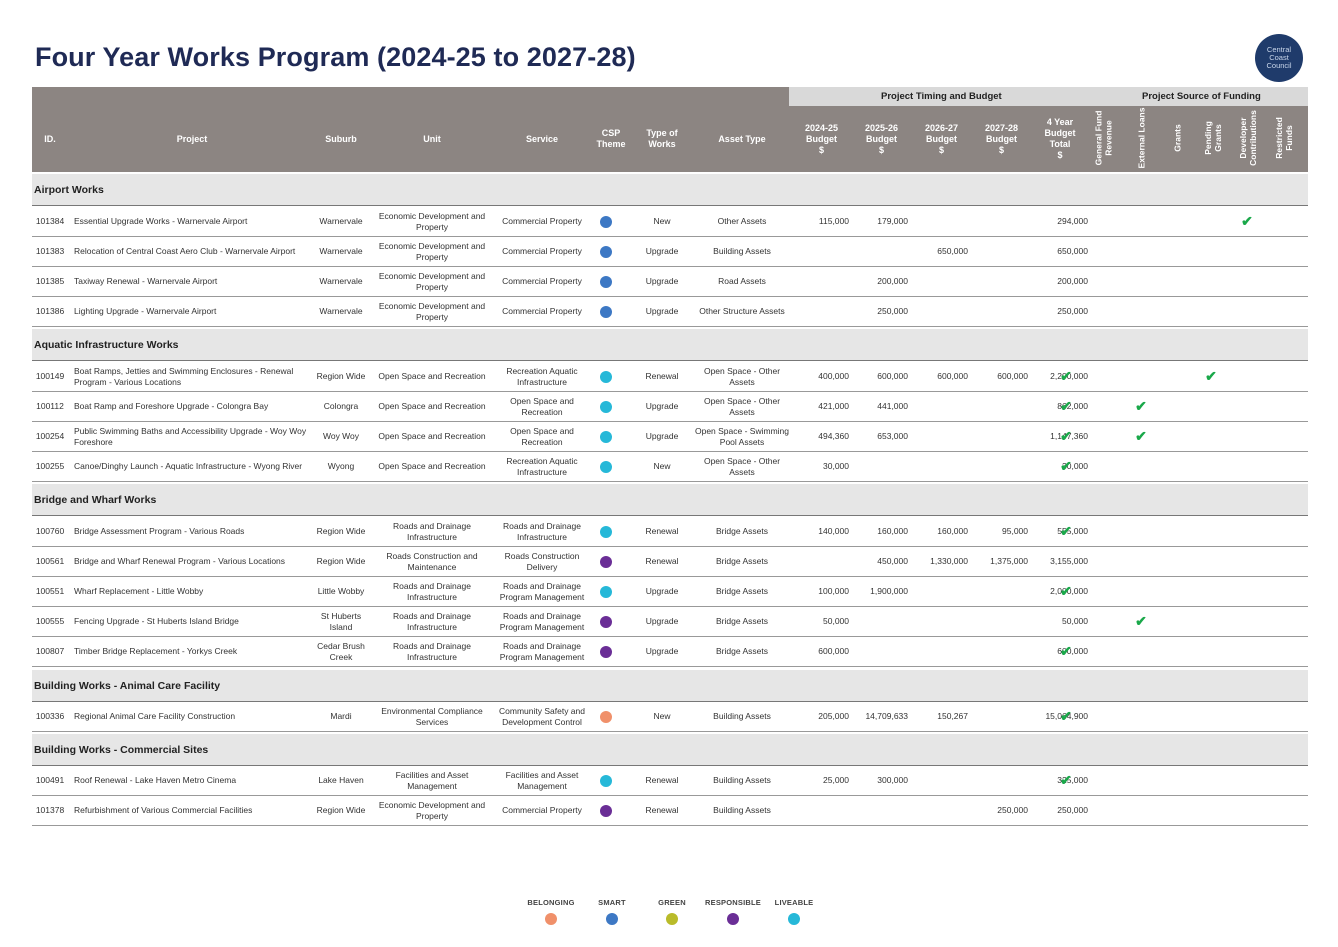 This screenshot has width=1338, height=947. What do you see at coordinates (1178, 138) in the screenshot?
I see `header-grants: Grants` at bounding box center [1178, 138].